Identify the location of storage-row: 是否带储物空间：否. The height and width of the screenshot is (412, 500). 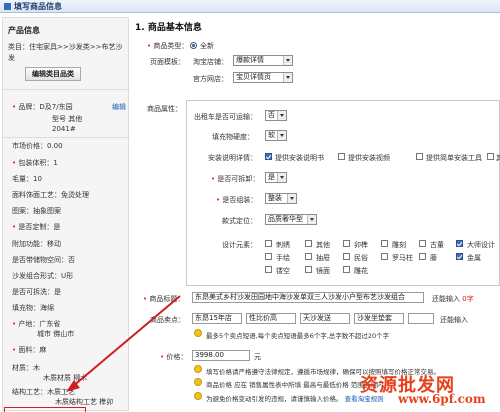
(43, 260).